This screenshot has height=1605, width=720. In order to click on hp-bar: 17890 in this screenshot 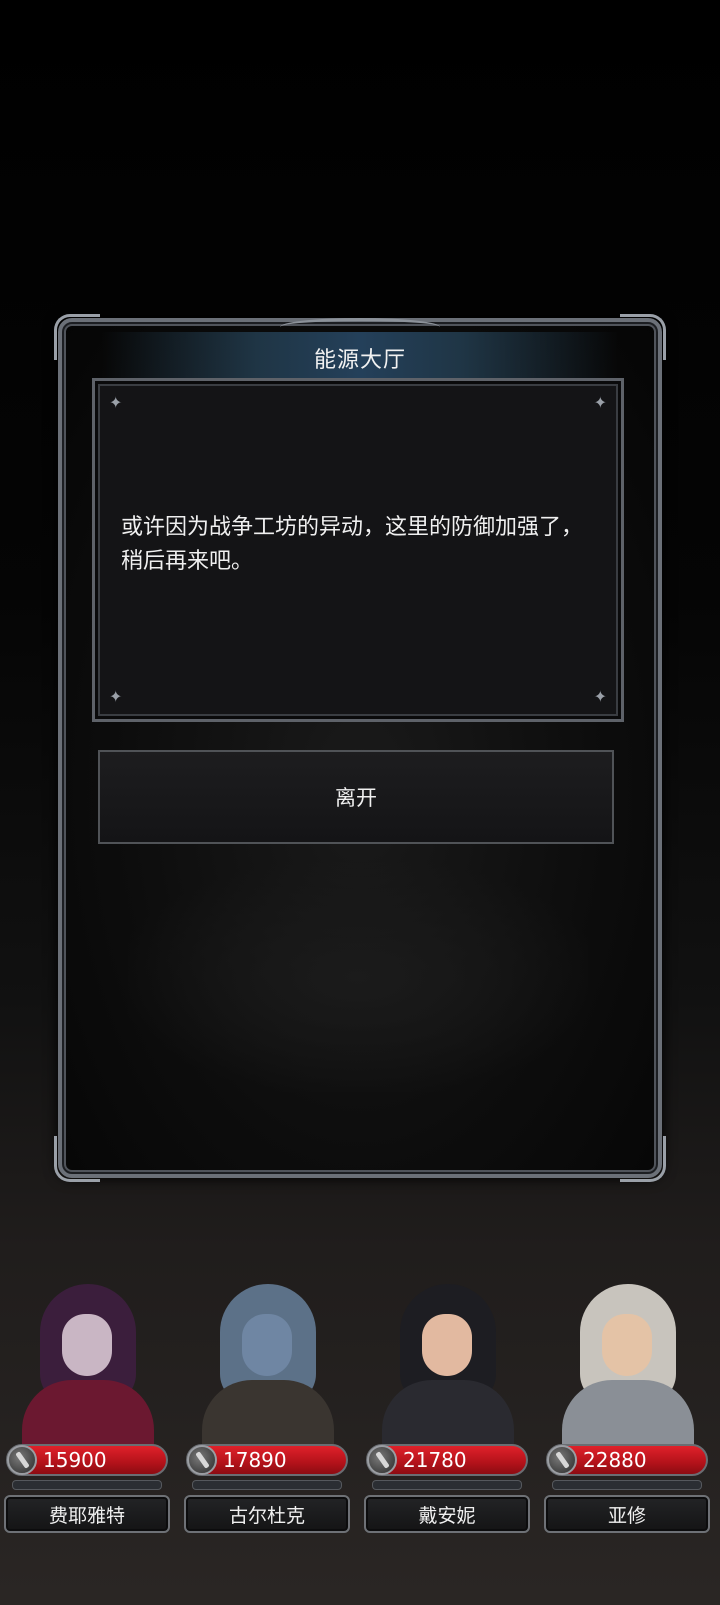, I will do `click(267, 1460)`.